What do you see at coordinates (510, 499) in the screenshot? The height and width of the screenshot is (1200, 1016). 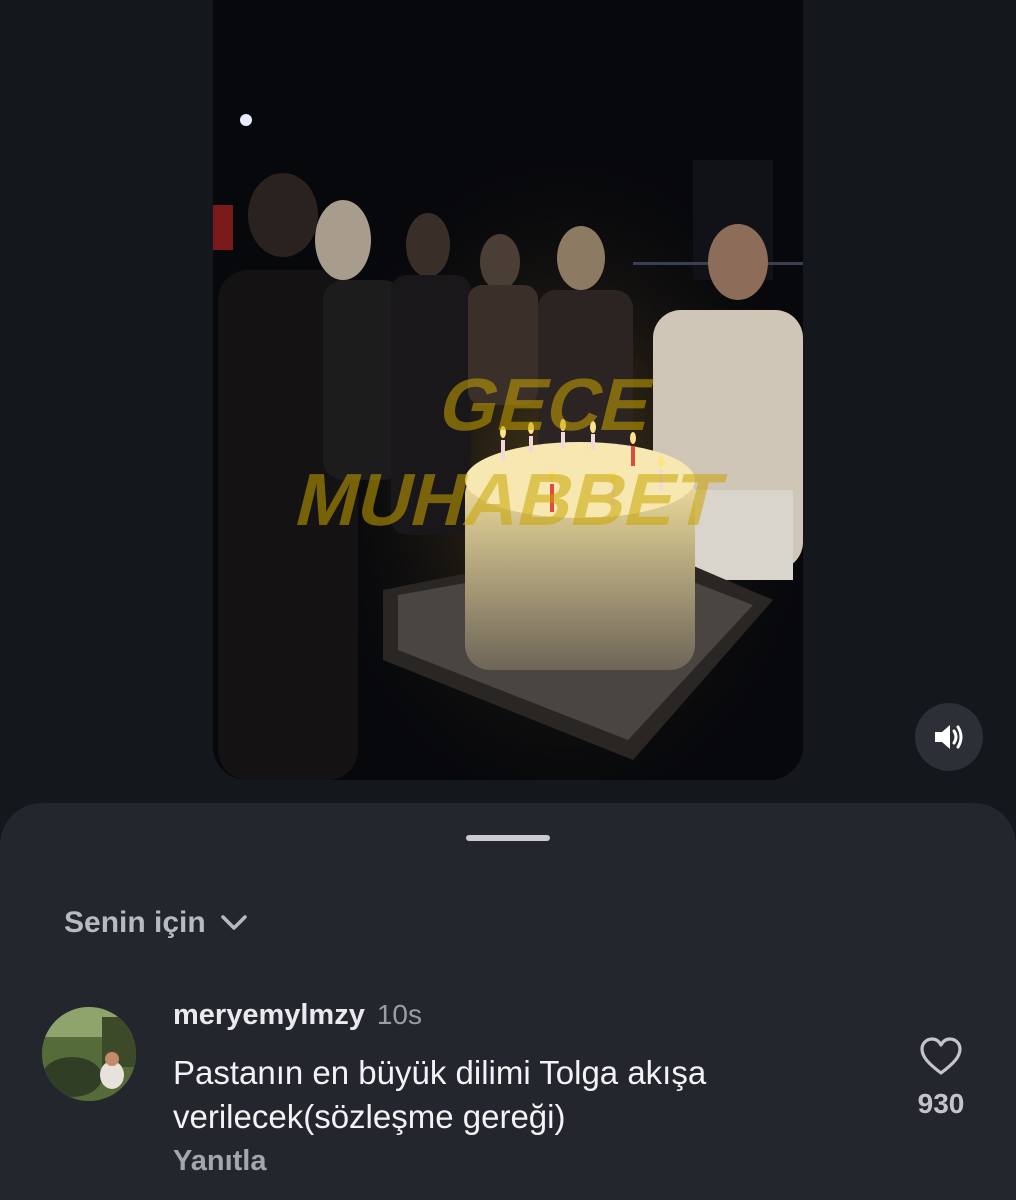 I see `watermark-line-2: MUHABBET` at bounding box center [510, 499].